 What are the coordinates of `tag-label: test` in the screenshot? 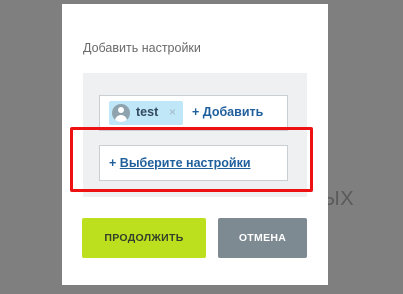 It's located at (147, 112).